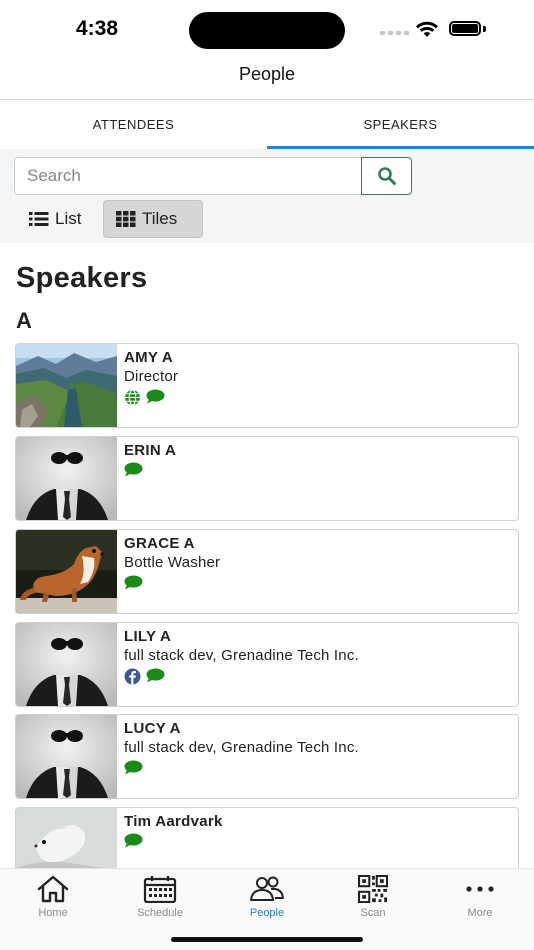 Image resolution: width=534 pixels, height=950 pixels. I want to click on tabbar-schedule-label: Schedule, so click(160, 913).